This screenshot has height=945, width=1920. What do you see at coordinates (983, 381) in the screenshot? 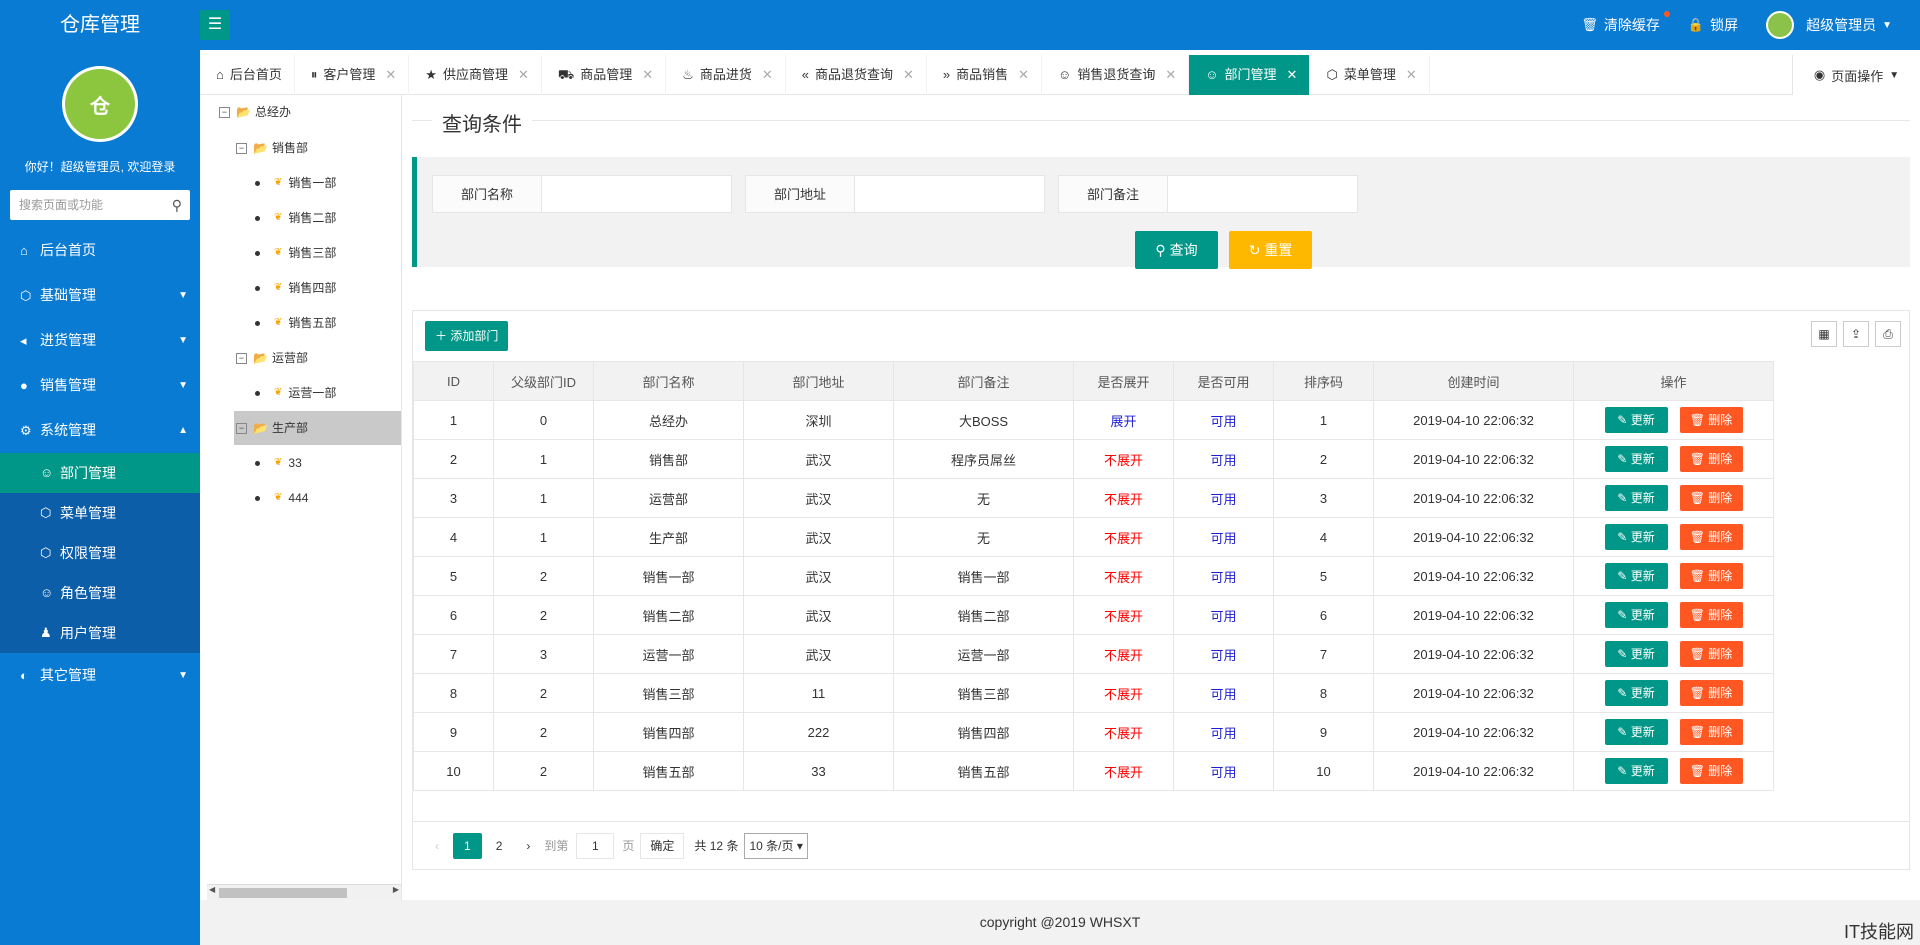
I see `column-header: 部门备注` at bounding box center [983, 381].